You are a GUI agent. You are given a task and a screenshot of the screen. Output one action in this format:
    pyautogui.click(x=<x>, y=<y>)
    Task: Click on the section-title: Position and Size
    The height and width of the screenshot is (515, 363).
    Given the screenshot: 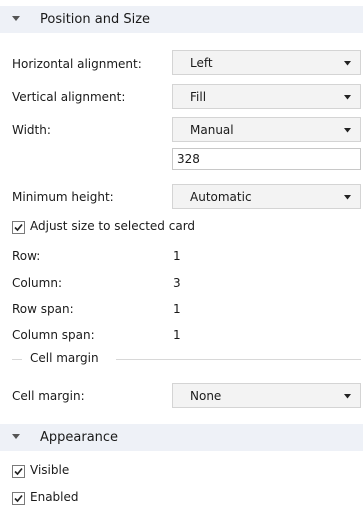 What is the action you would take?
    pyautogui.click(x=95, y=19)
    